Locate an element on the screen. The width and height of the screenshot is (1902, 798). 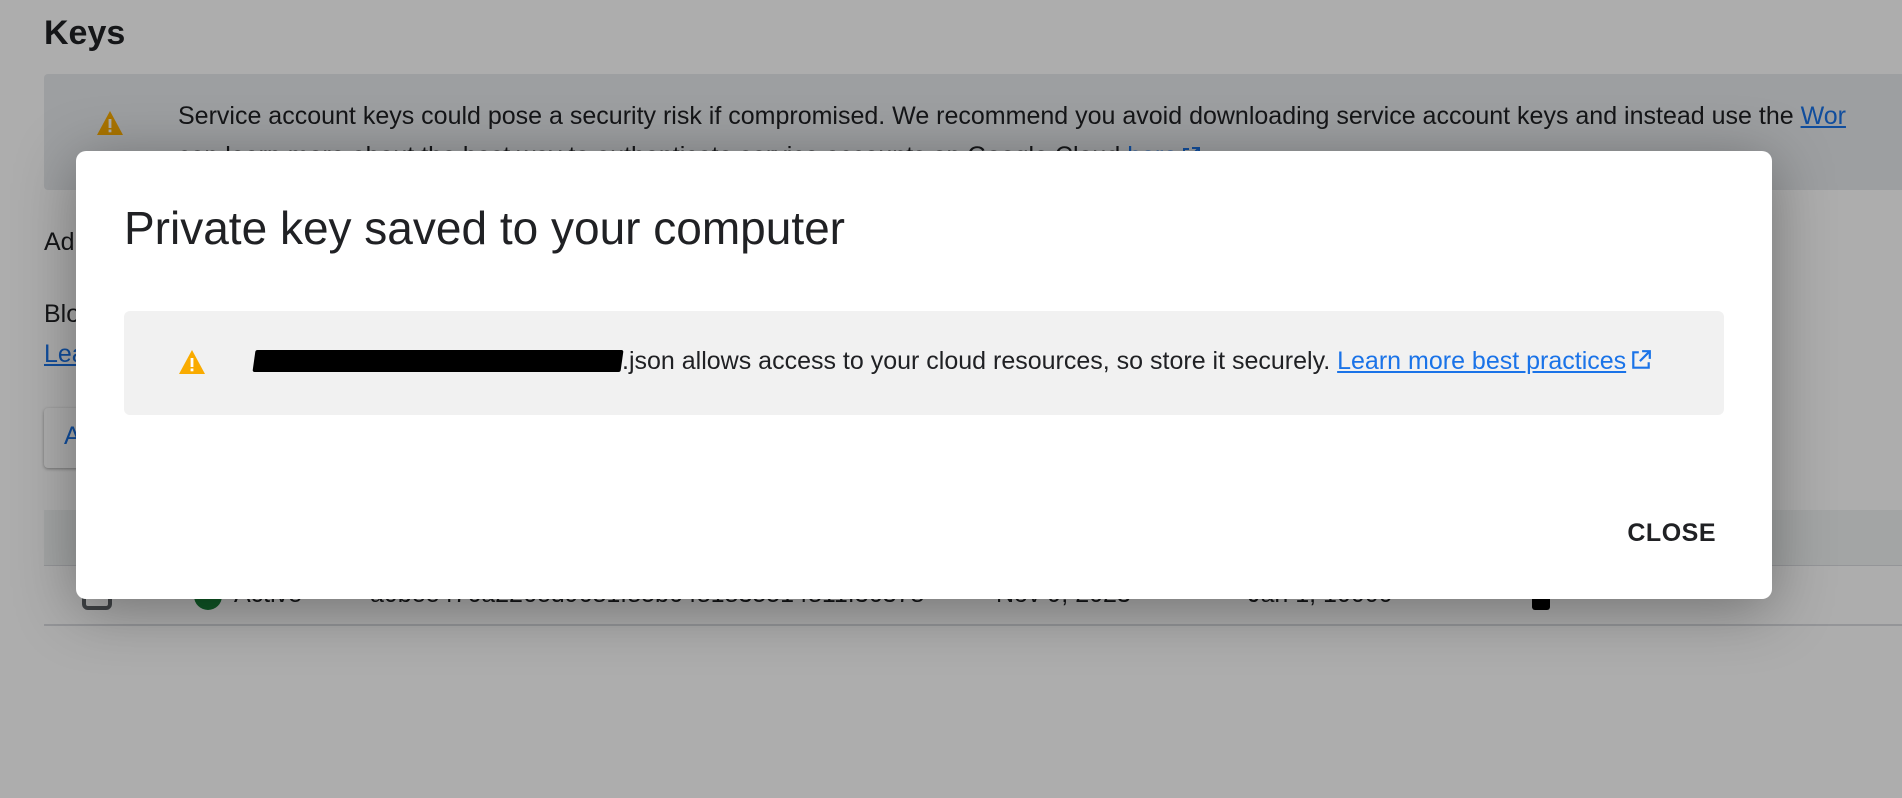
warning-icon is located at coordinates (192, 362).